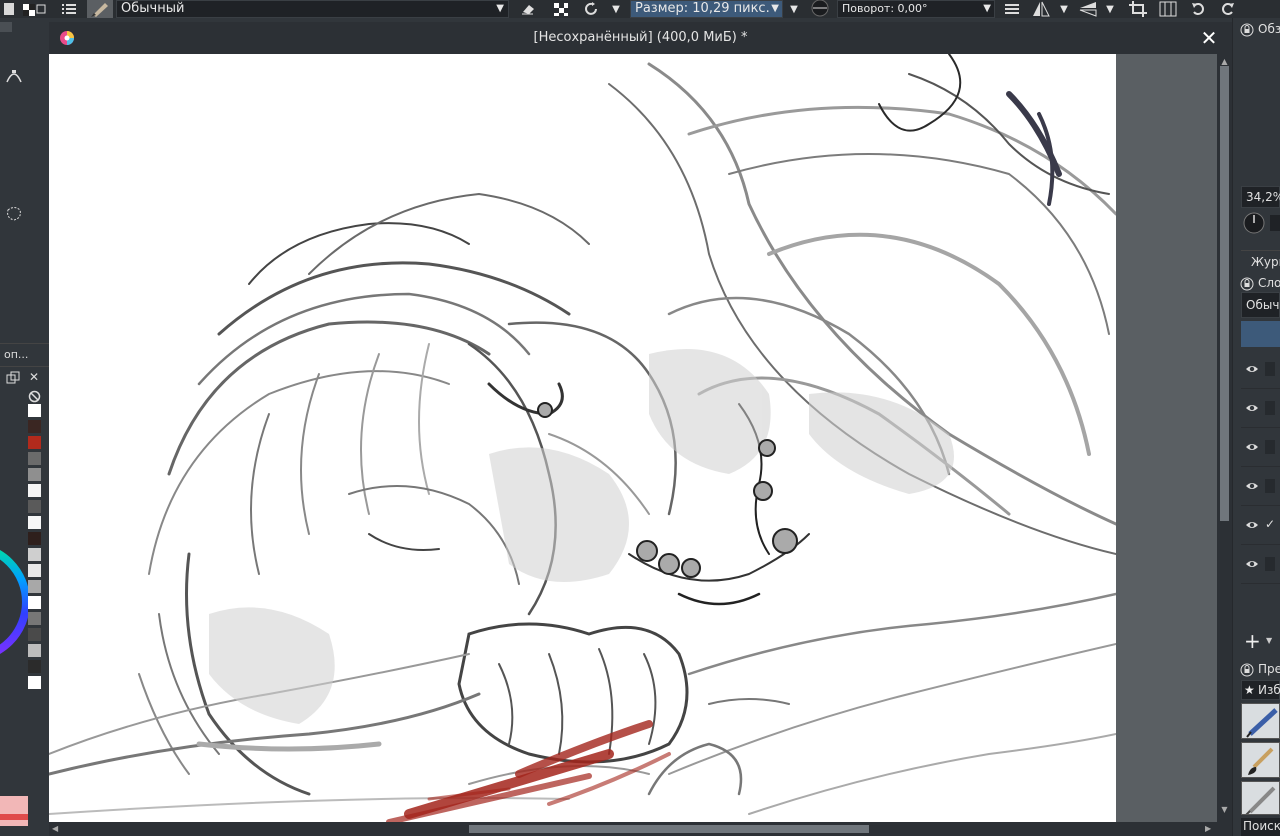  What do you see at coordinates (1260, 197) in the screenshot?
I see `zoom-field: 34,2%` at bounding box center [1260, 197].